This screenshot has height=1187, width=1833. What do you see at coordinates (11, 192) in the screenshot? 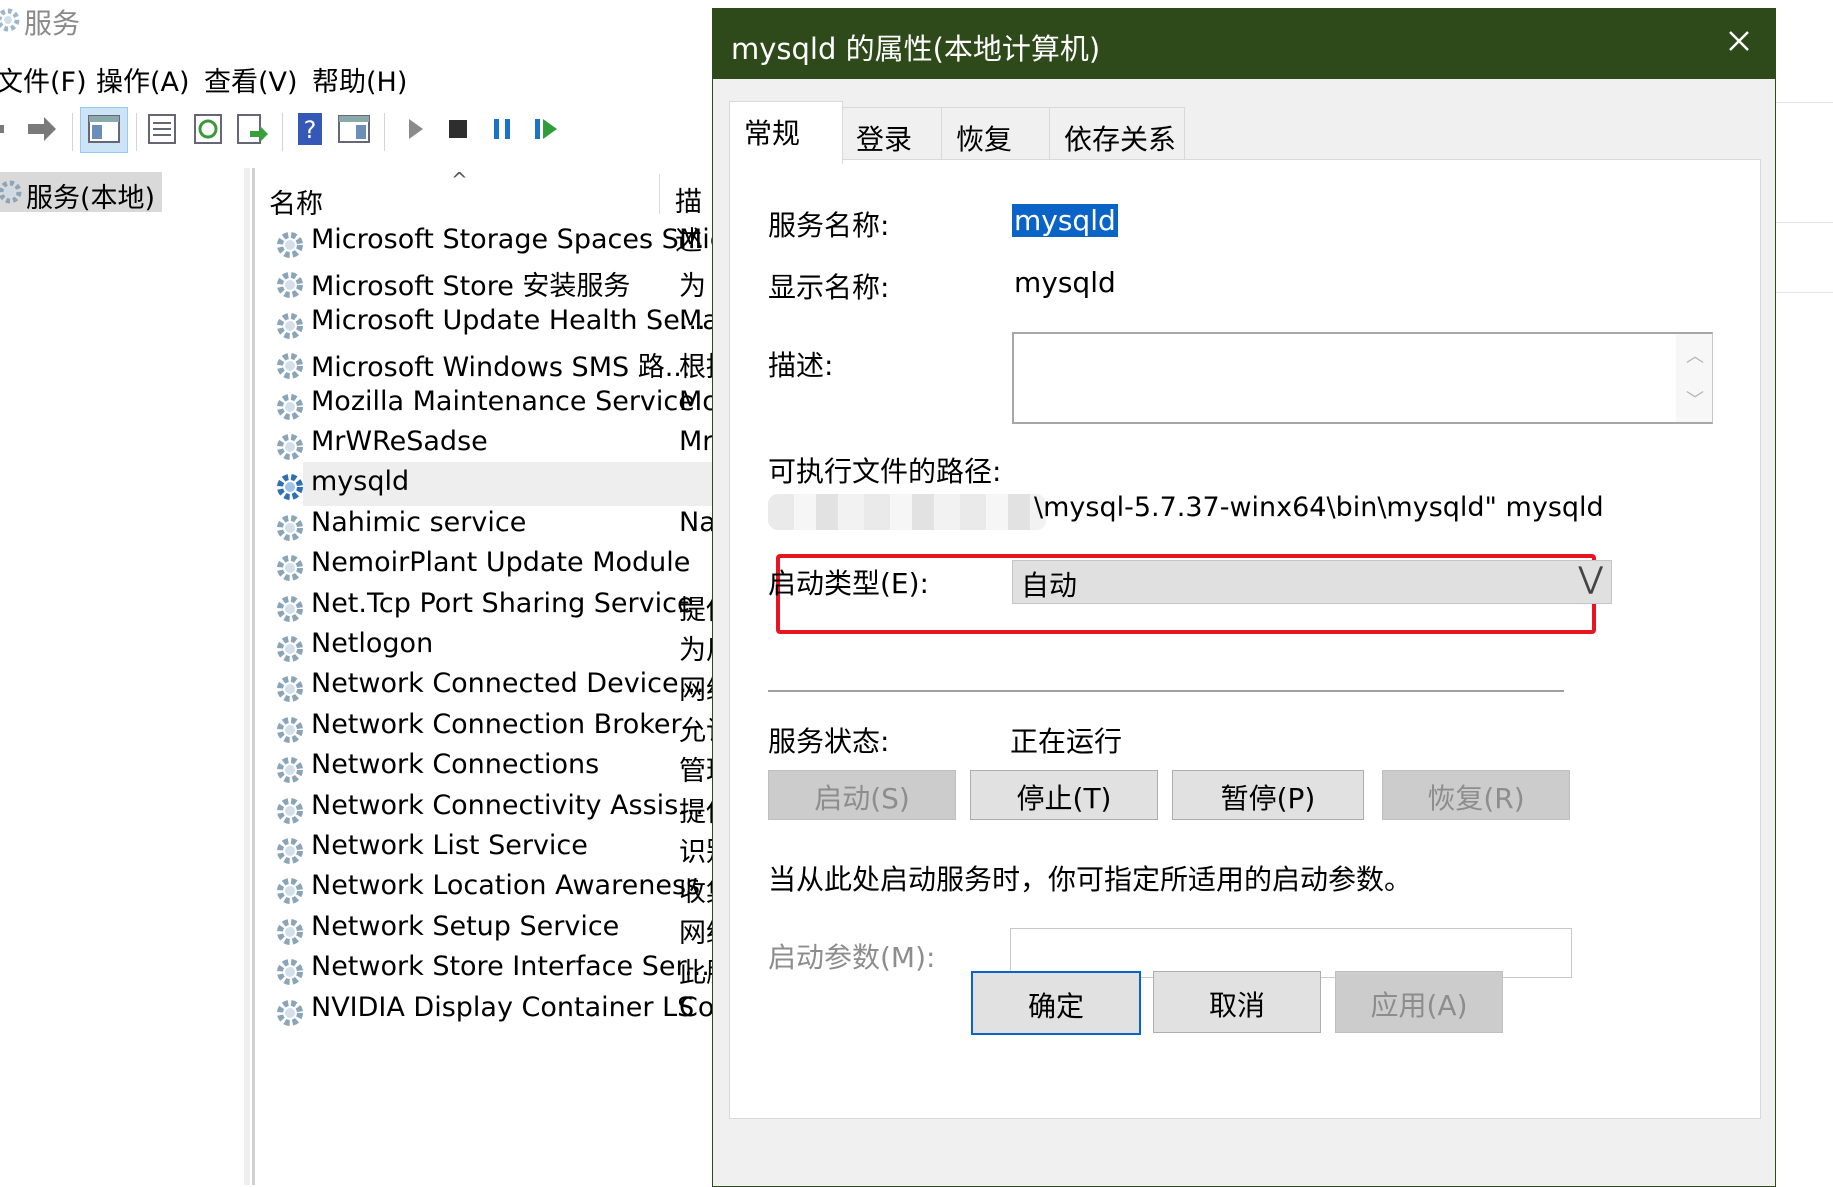
I see `gear-icon` at bounding box center [11, 192].